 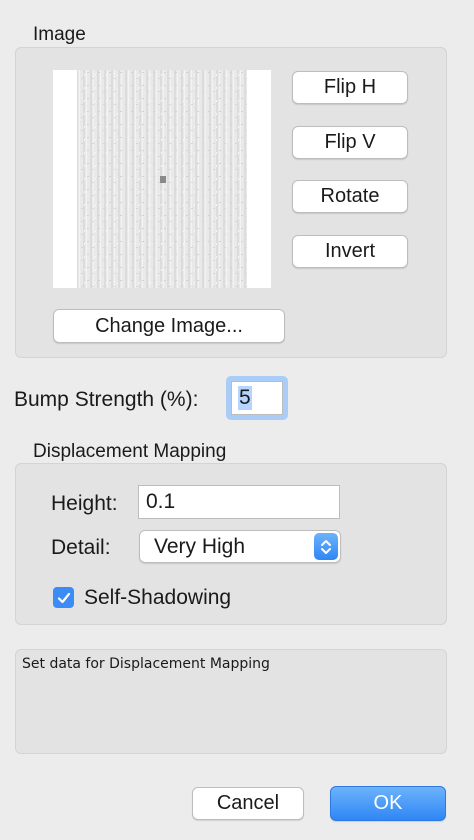 I want to click on bump-strength-label: Bump Strength (%):, so click(x=106, y=399).